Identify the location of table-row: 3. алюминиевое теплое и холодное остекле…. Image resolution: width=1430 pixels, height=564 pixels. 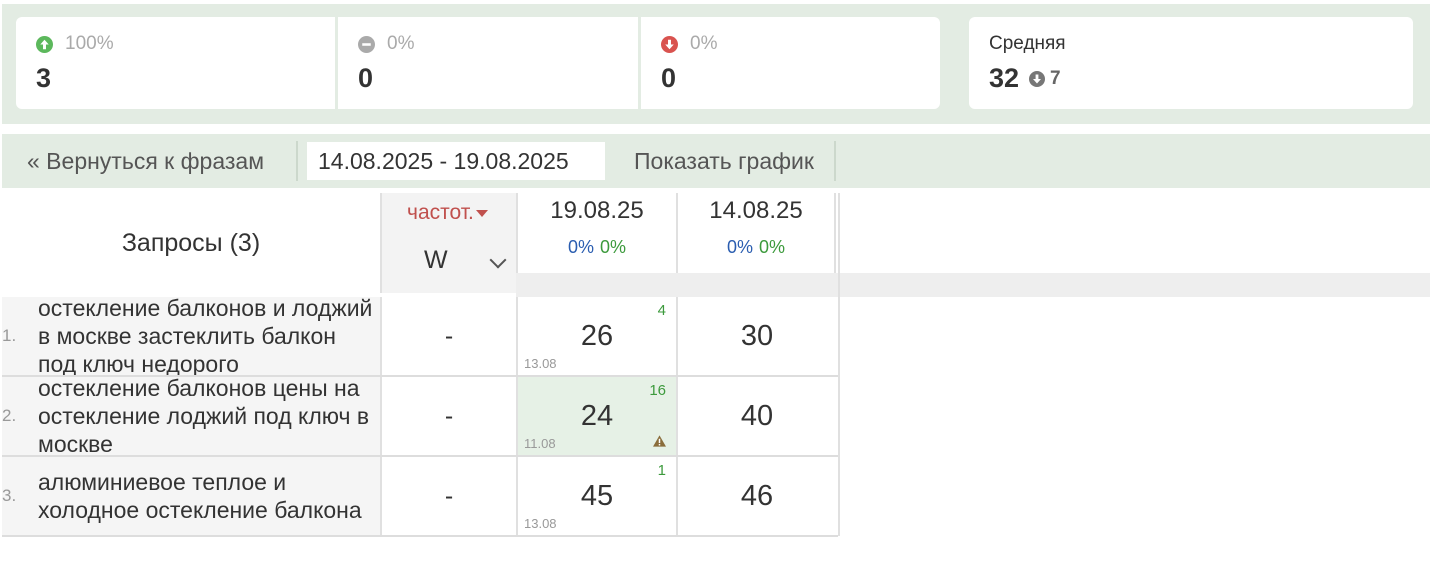
(420, 497).